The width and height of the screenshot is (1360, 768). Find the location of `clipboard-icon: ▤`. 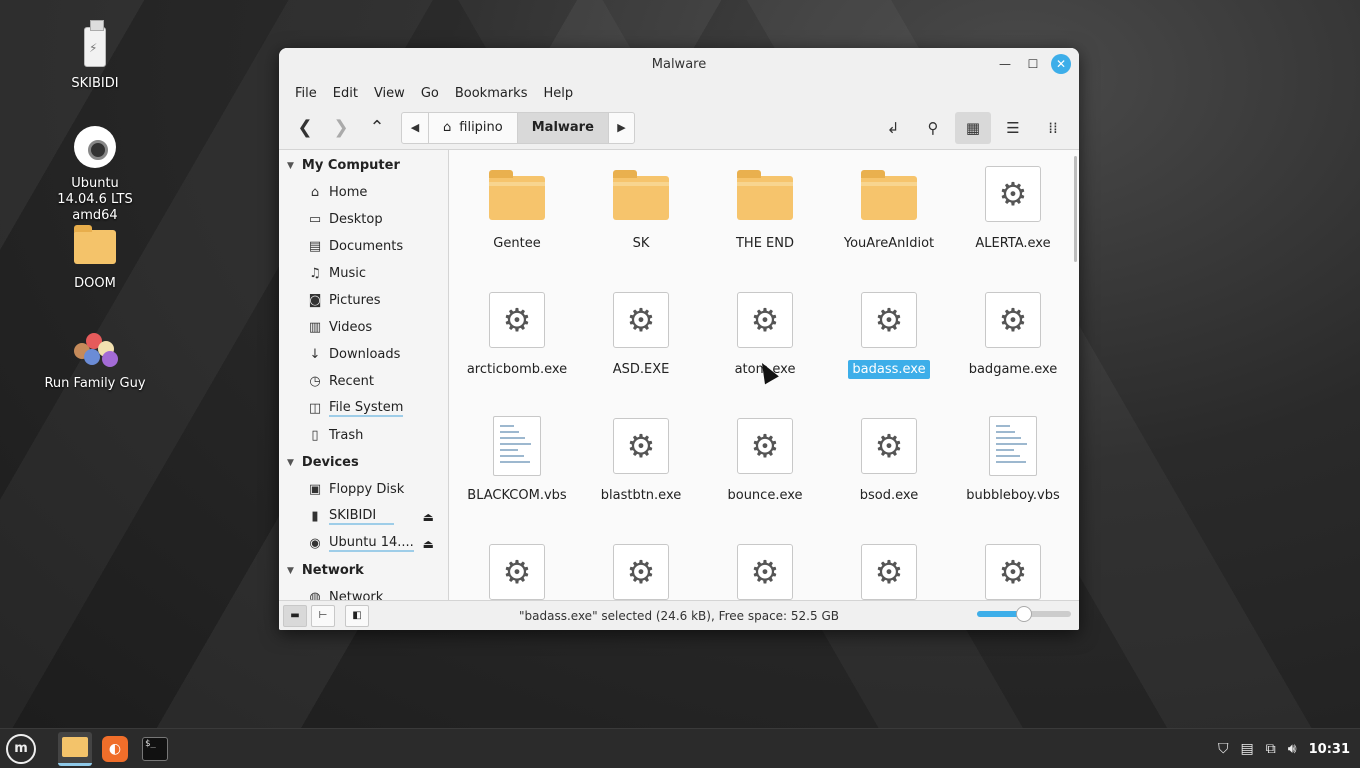

clipboard-icon: ▤ is located at coordinates (1247, 749).